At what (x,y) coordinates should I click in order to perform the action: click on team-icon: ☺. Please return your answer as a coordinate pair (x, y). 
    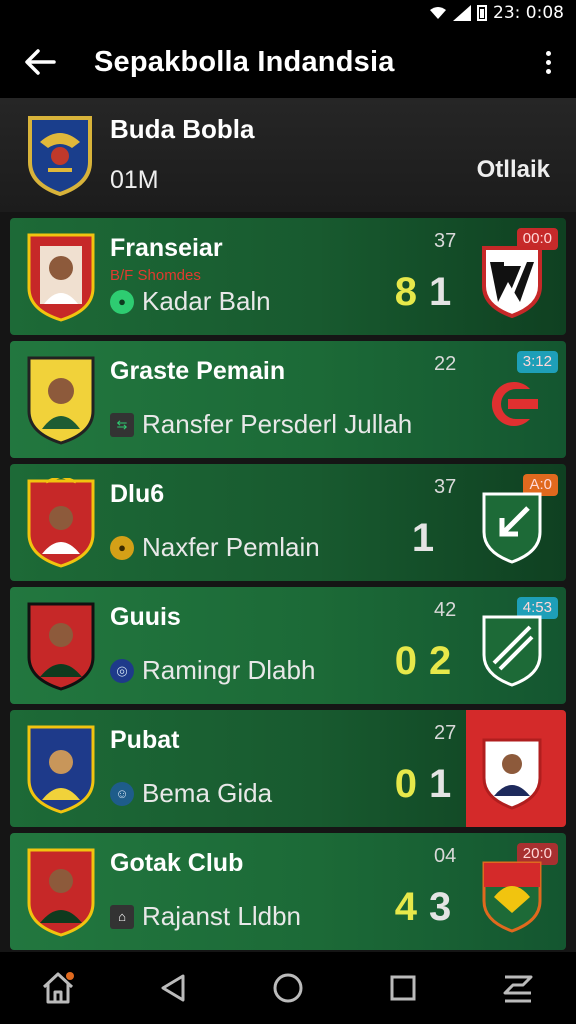
    Looking at the image, I should click on (122, 793).